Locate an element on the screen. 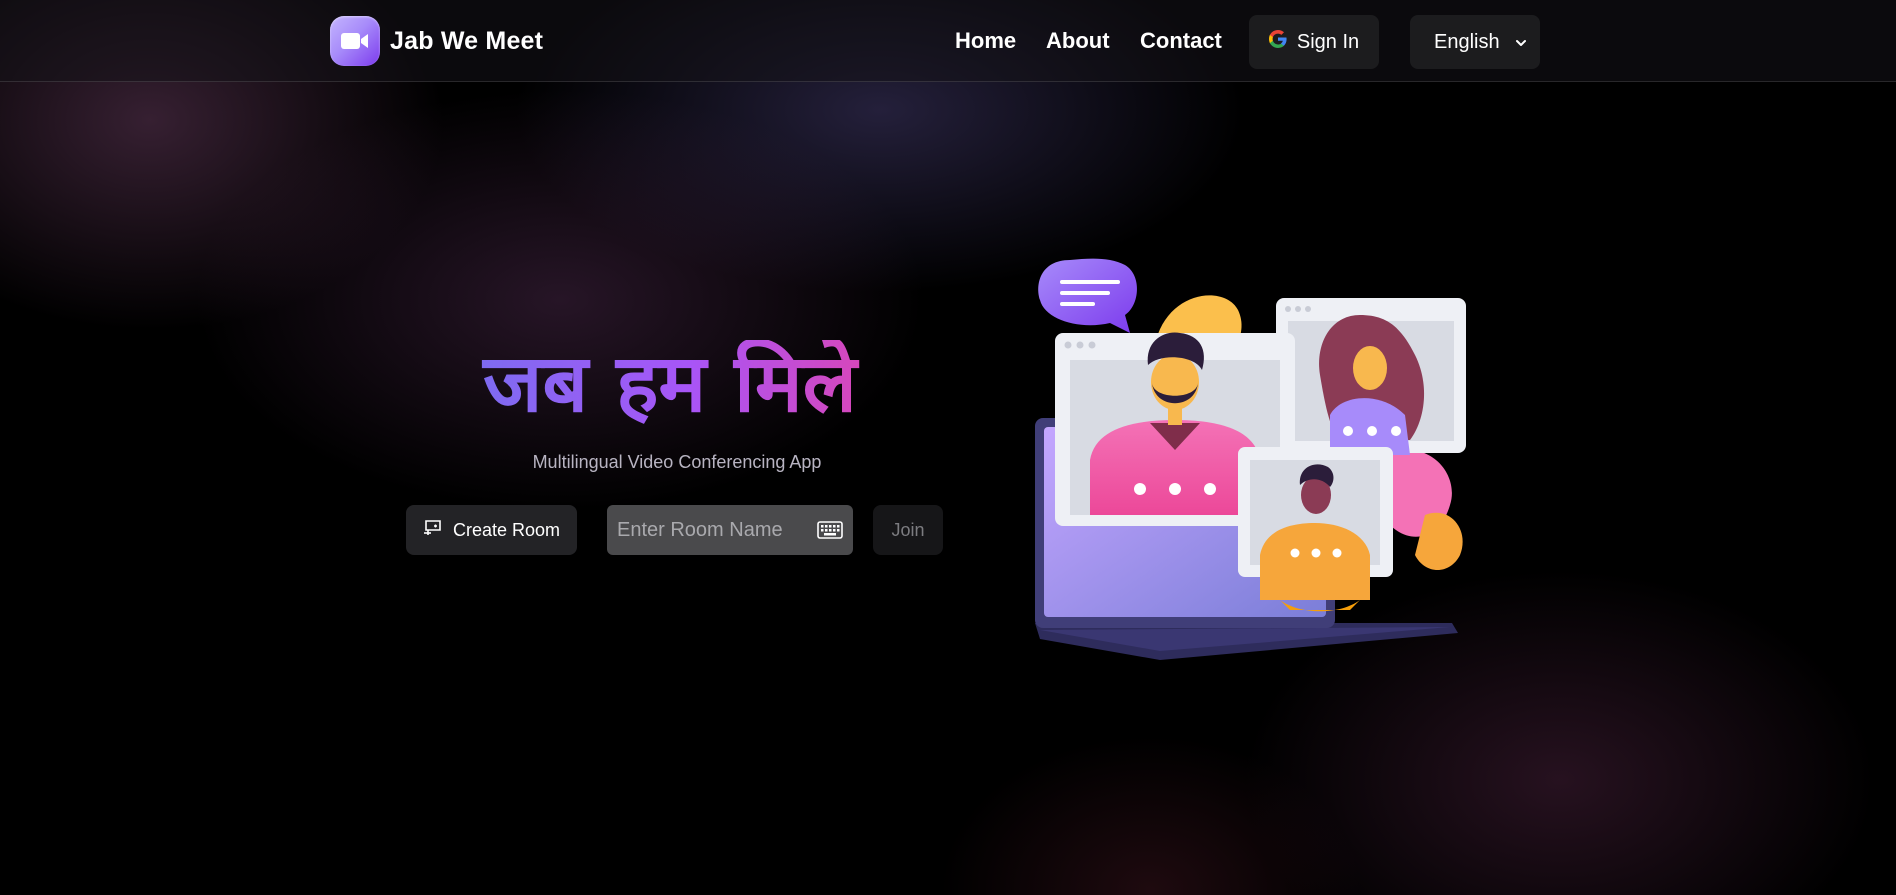  create-room-button: Create Room is located at coordinates (491, 530).